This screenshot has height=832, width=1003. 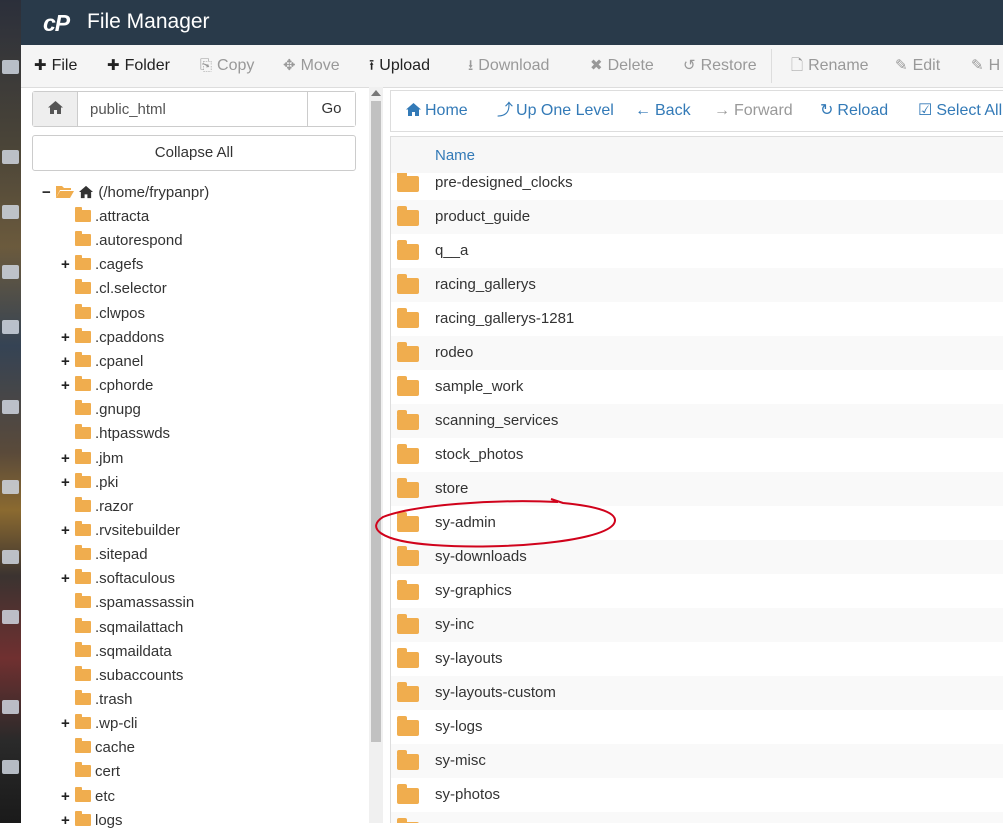 I want to click on file-row: sy-graphics, so click(x=697, y=591).